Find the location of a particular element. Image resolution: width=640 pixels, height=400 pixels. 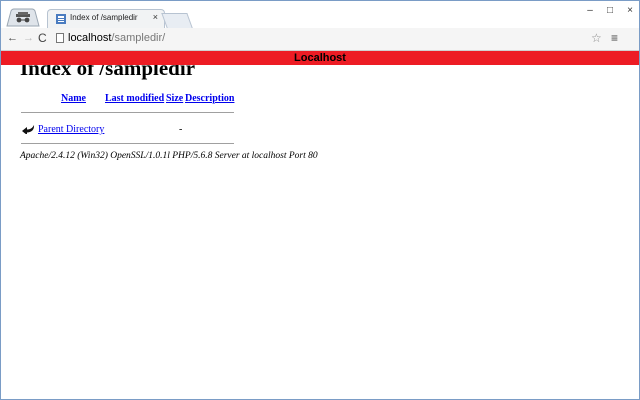

new-tab-button is located at coordinates (177, 20).